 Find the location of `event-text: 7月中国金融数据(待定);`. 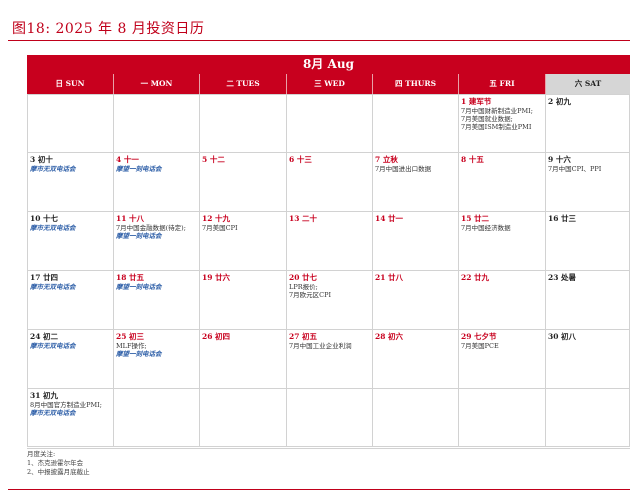

event-text: 7月中国金融数据(待定); is located at coordinates (151, 228).